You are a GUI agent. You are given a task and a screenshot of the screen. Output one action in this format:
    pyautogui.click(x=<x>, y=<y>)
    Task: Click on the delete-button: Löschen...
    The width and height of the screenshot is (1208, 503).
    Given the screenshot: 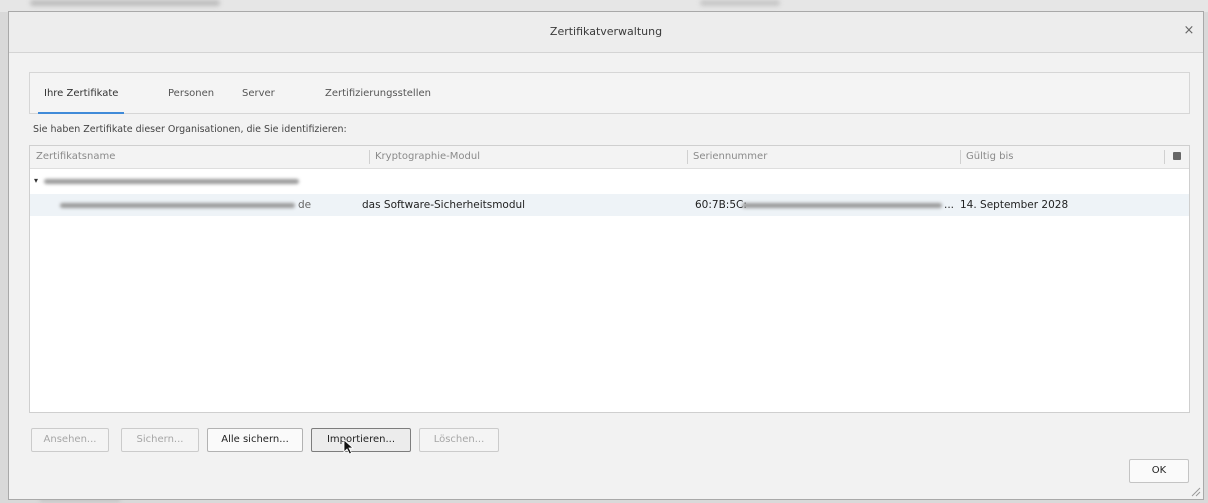 What is the action you would take?
    pyautogui.click(x=459, y=440)
    